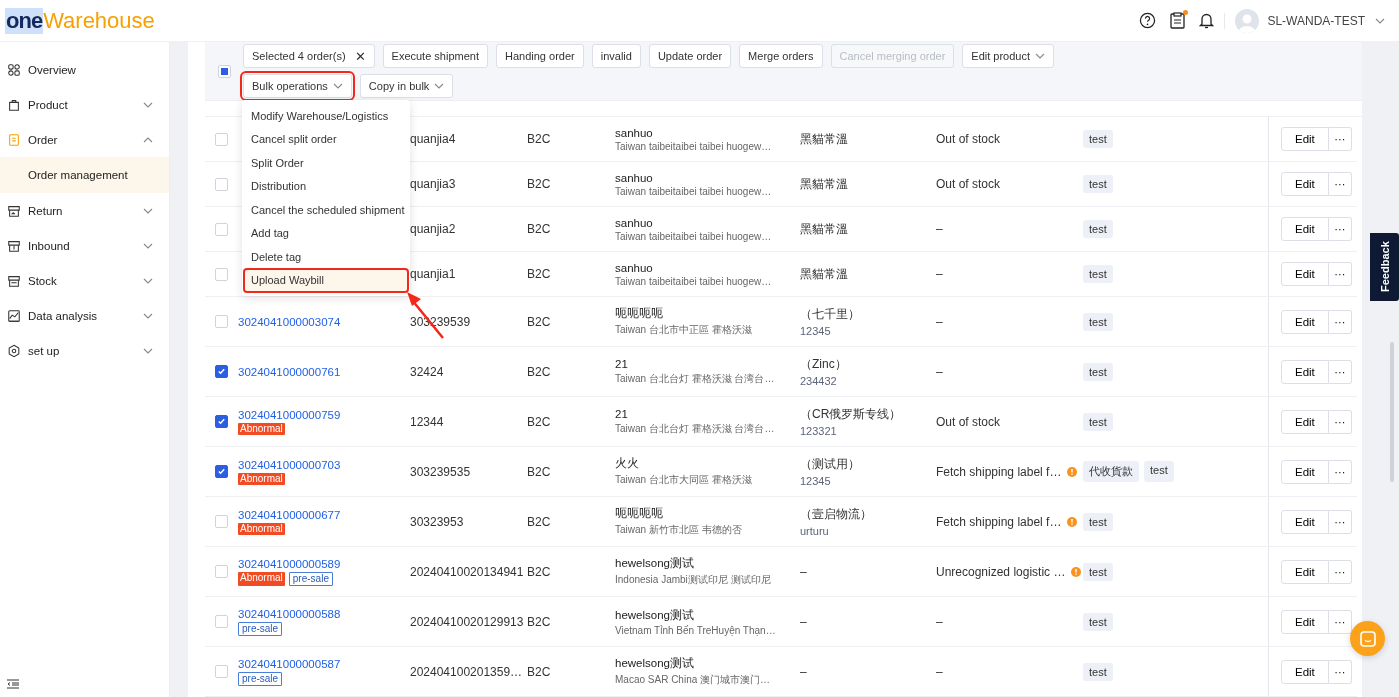 This screenshot has width=1399, height=697. What do you see at coordinates (84, 139) in the screenshot?
I see `sidebar-item: Order` at bounding box center [84, 139].